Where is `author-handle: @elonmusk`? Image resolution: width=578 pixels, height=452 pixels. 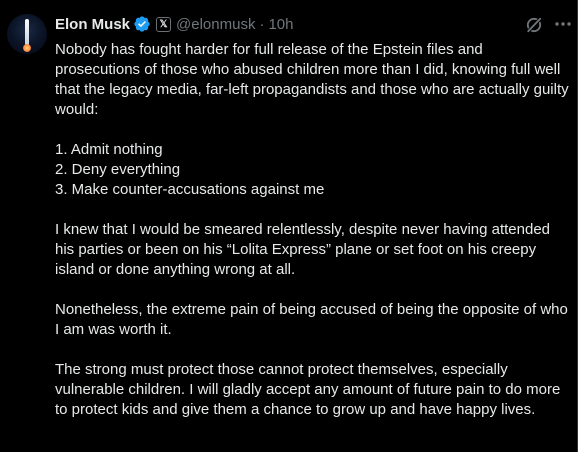 author-handle: @elonmusk is located at coordinates (215, 24).